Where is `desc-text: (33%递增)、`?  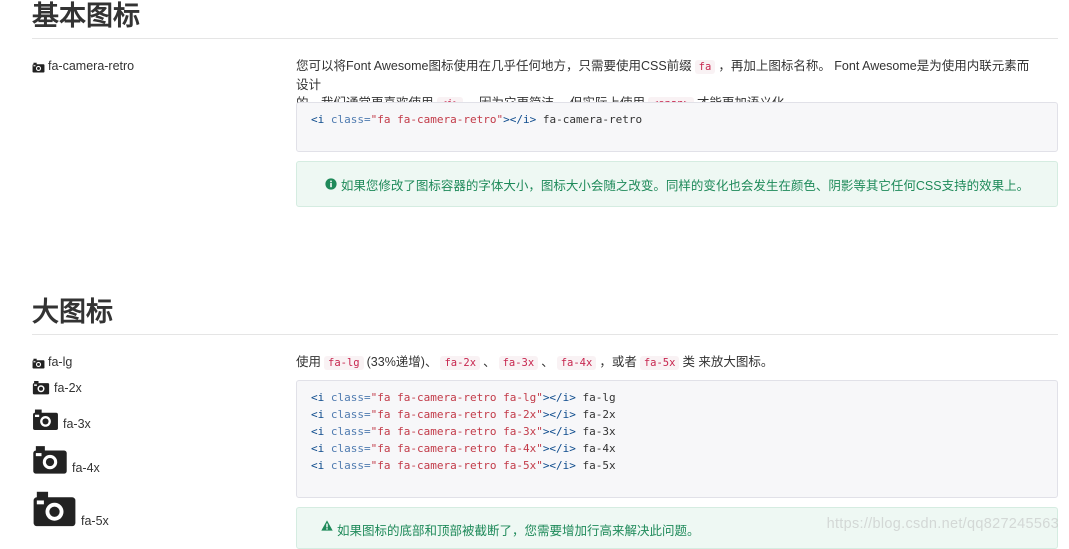 desc-text: (33%递增)、 is located at coordinates (402, 362).